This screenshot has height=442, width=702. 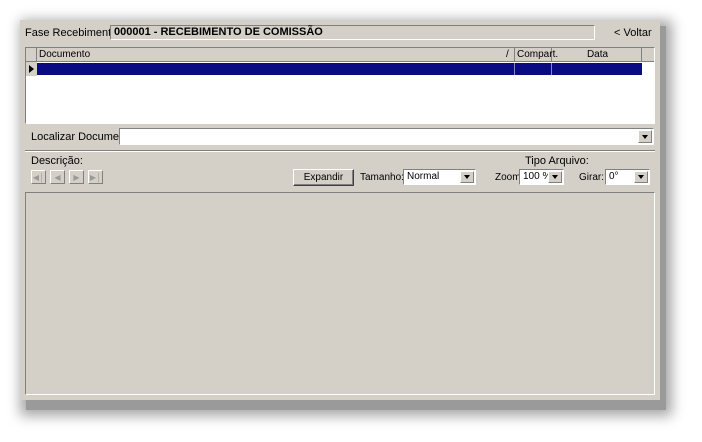 What do you see at coordinates (614, 176) in the screenshot?
I see `rotate-value: 0°` at bounding box center [614, 176].